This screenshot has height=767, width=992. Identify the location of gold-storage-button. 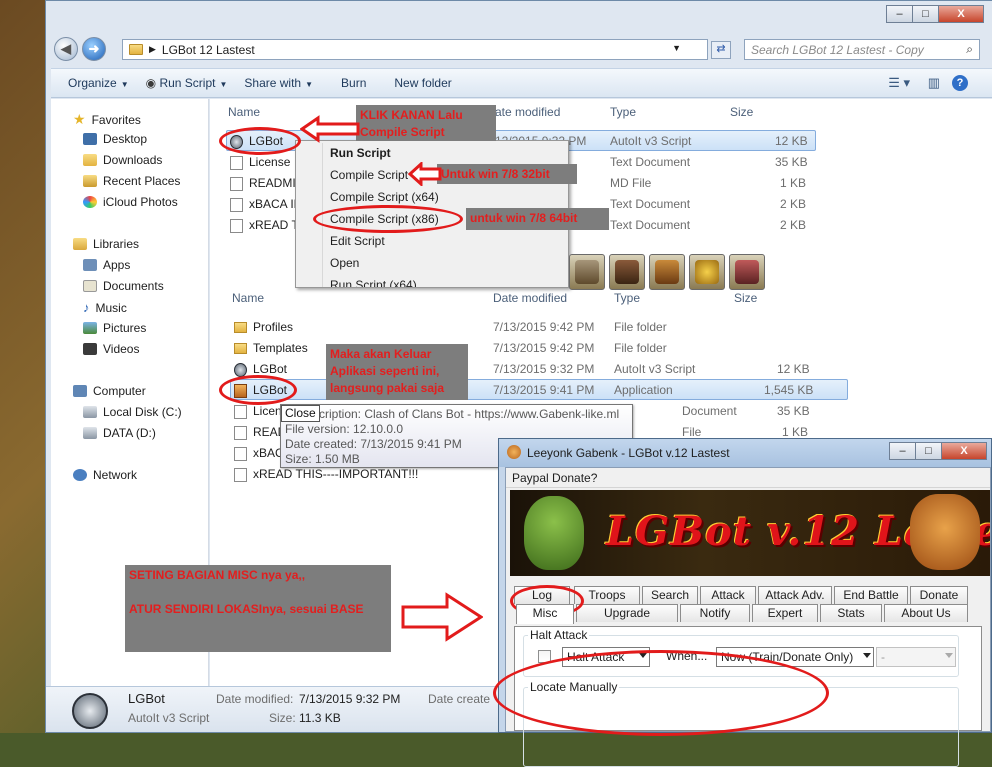
(707, 272).